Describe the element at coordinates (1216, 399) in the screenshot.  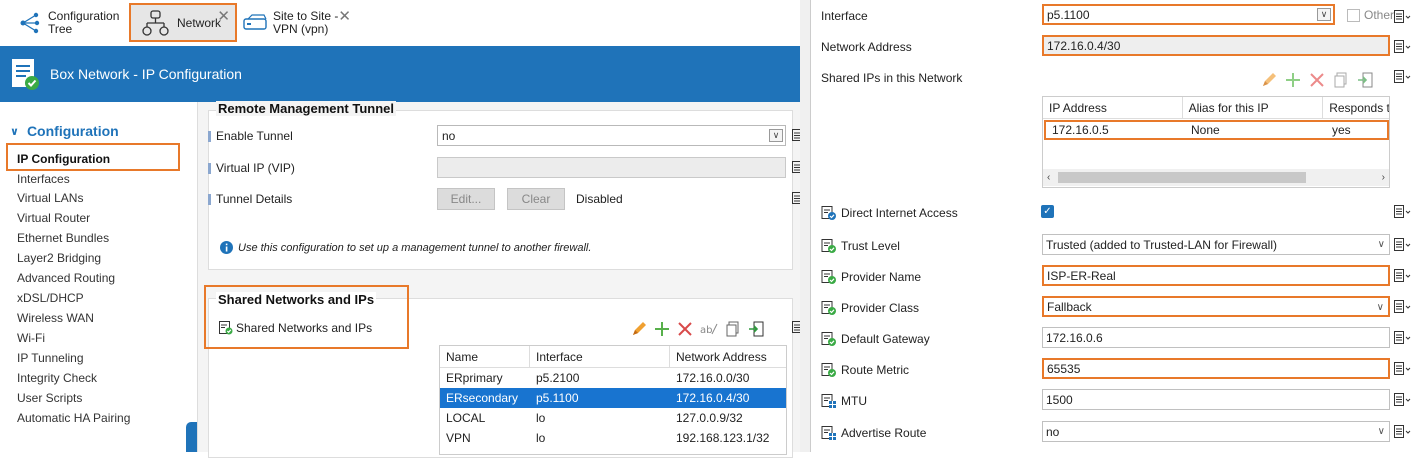
I see `mtu-input: 1500` at that location.